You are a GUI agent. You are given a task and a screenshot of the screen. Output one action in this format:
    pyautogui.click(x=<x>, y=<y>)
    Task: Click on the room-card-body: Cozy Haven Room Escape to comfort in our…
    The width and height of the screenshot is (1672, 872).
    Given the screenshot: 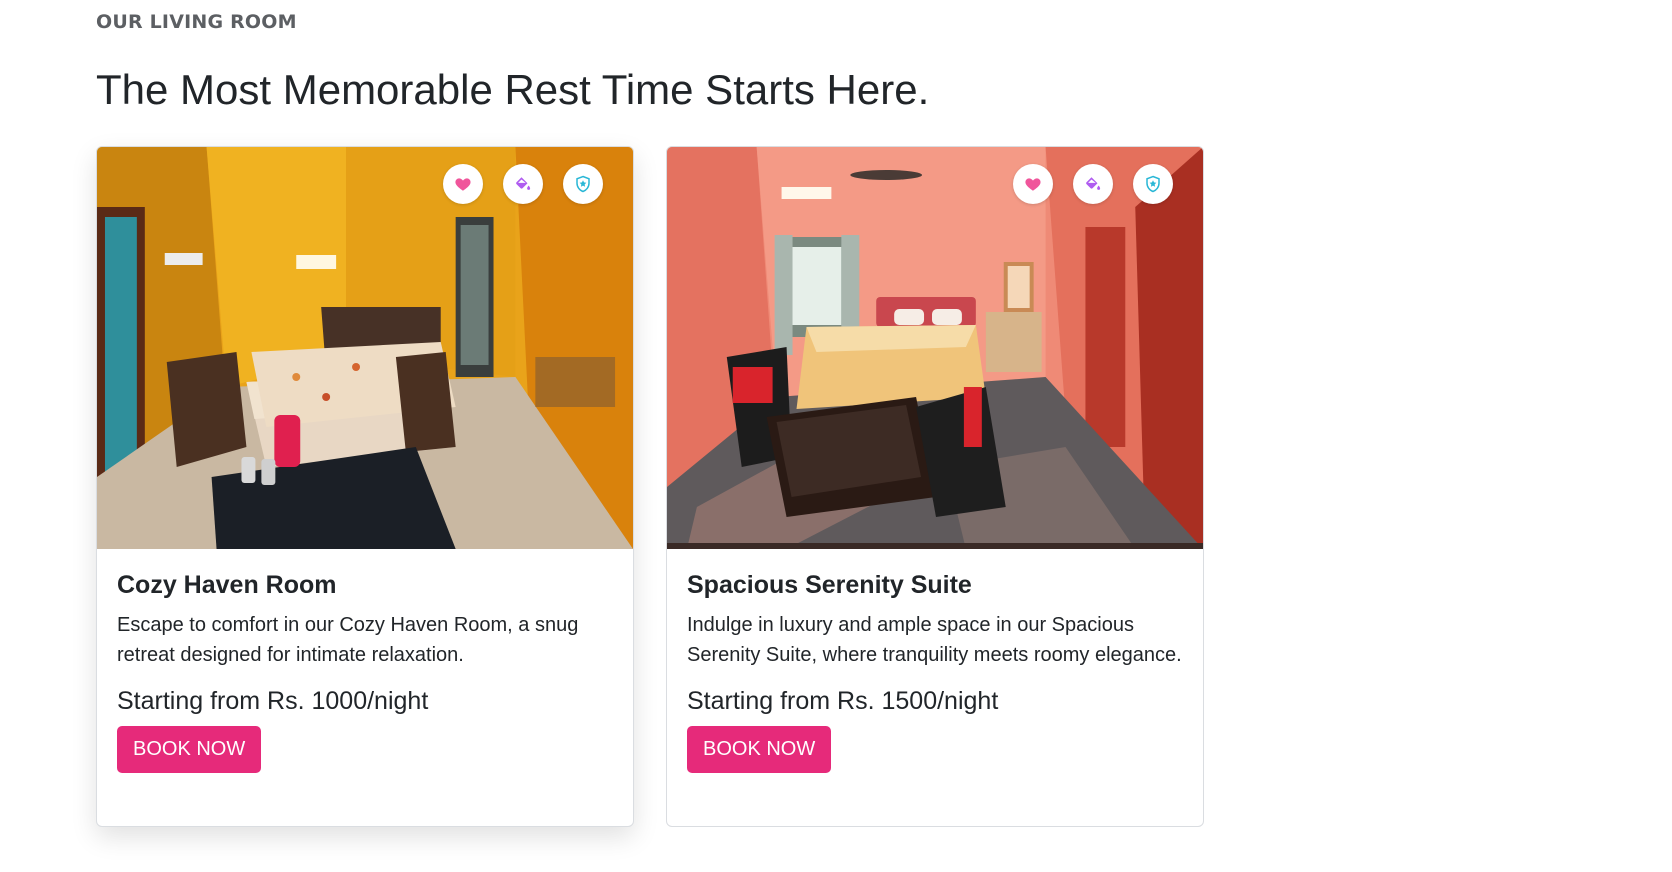 What is the action you would take?
    pyautogui.click(x=365, y=661)
    